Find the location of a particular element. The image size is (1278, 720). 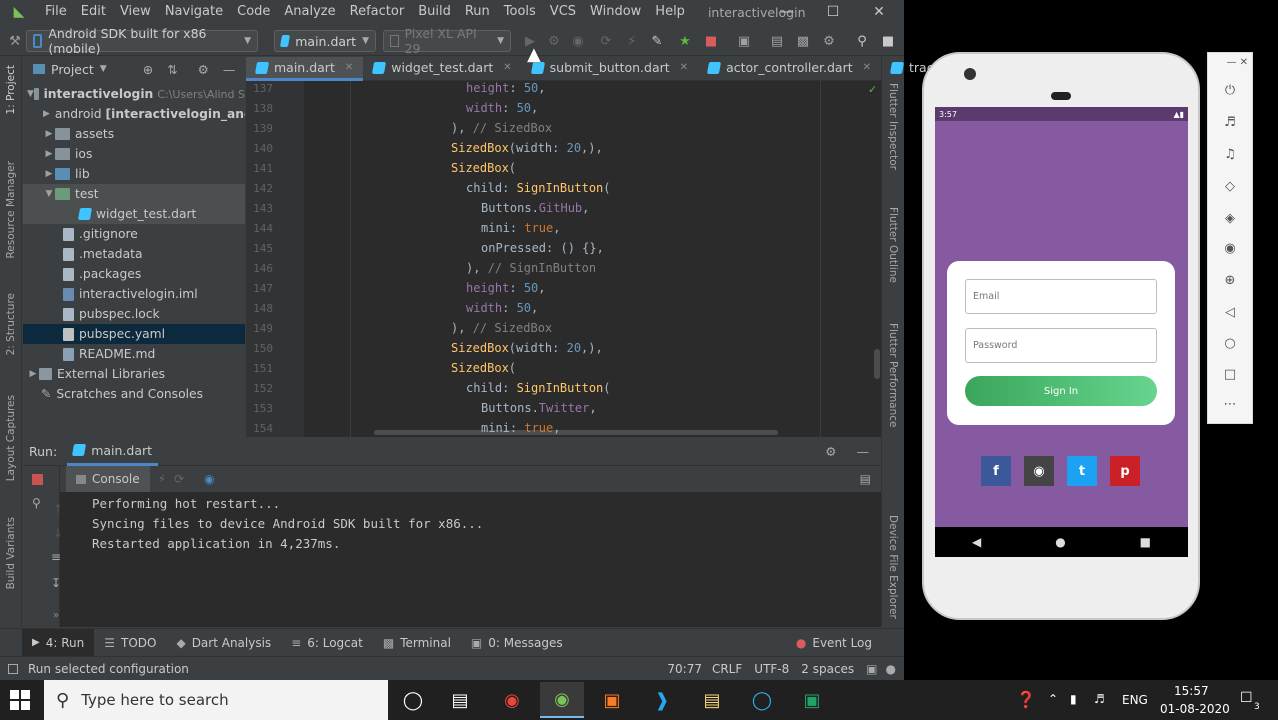

clock-time: 15:57 is located at coordinates (1191, 691).